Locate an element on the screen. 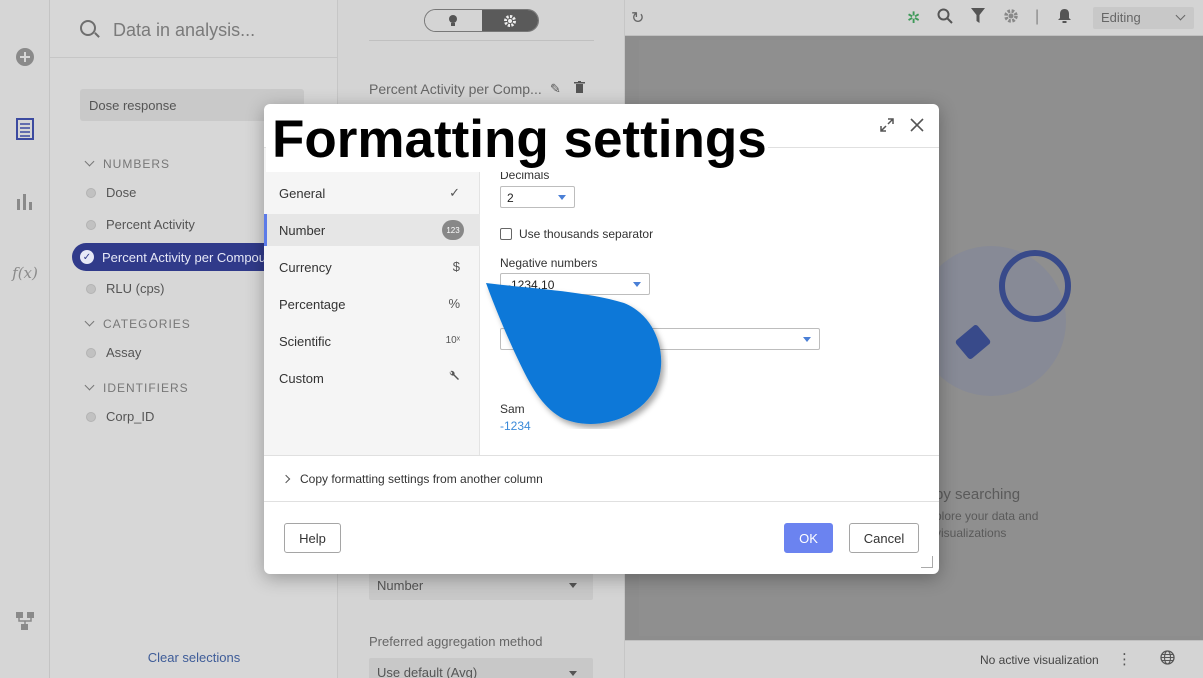 This screenshot has height=678, width=1203. percent-icon: % is located at coordinates (454, 303).